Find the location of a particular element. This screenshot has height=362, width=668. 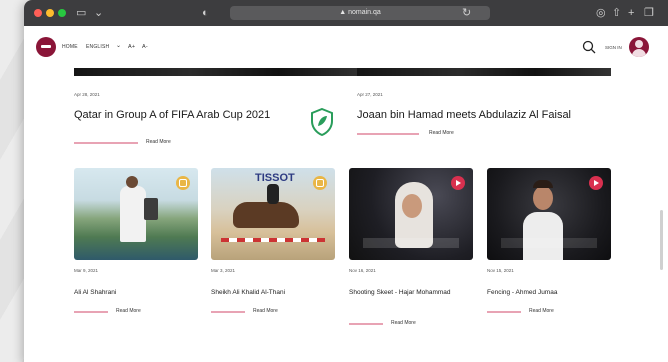

minimize-window-button is located at coordinates (50, 13).